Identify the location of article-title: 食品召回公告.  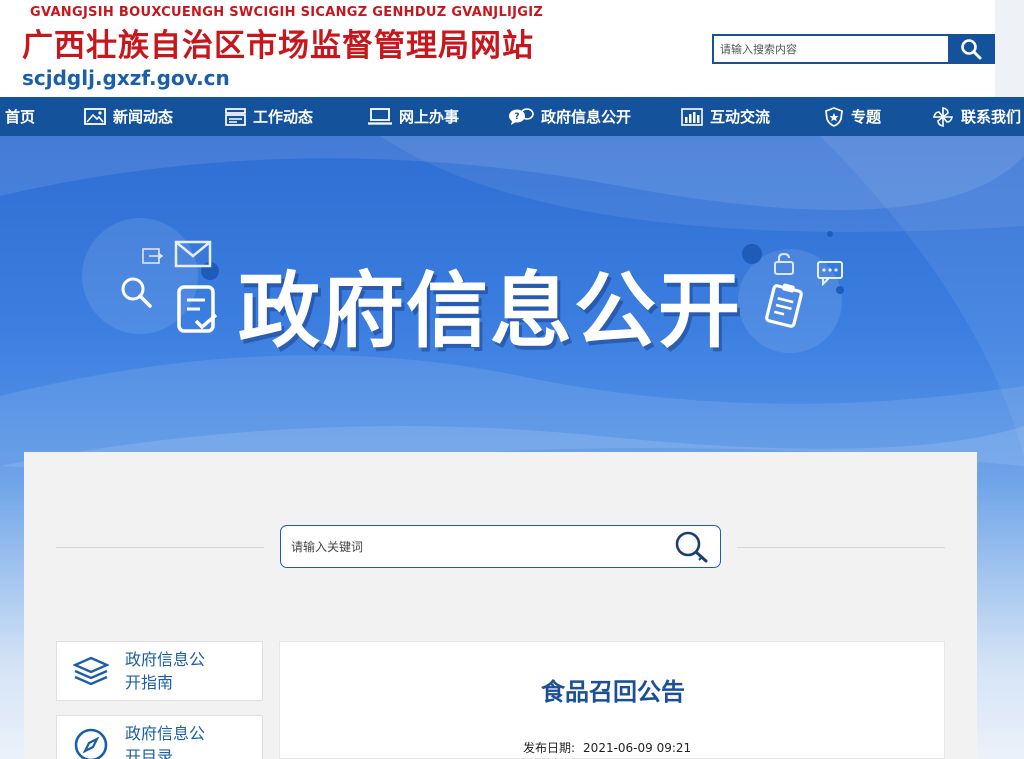
(613, 692).